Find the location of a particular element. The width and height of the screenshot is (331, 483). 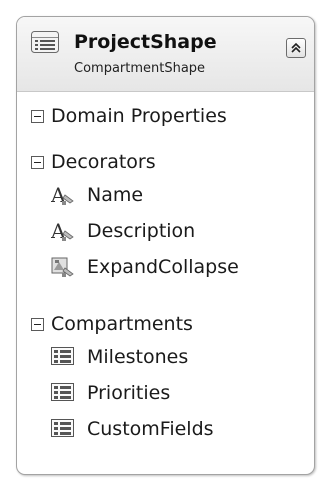

compartment-shape-icon is located at coordinates (45, 44).